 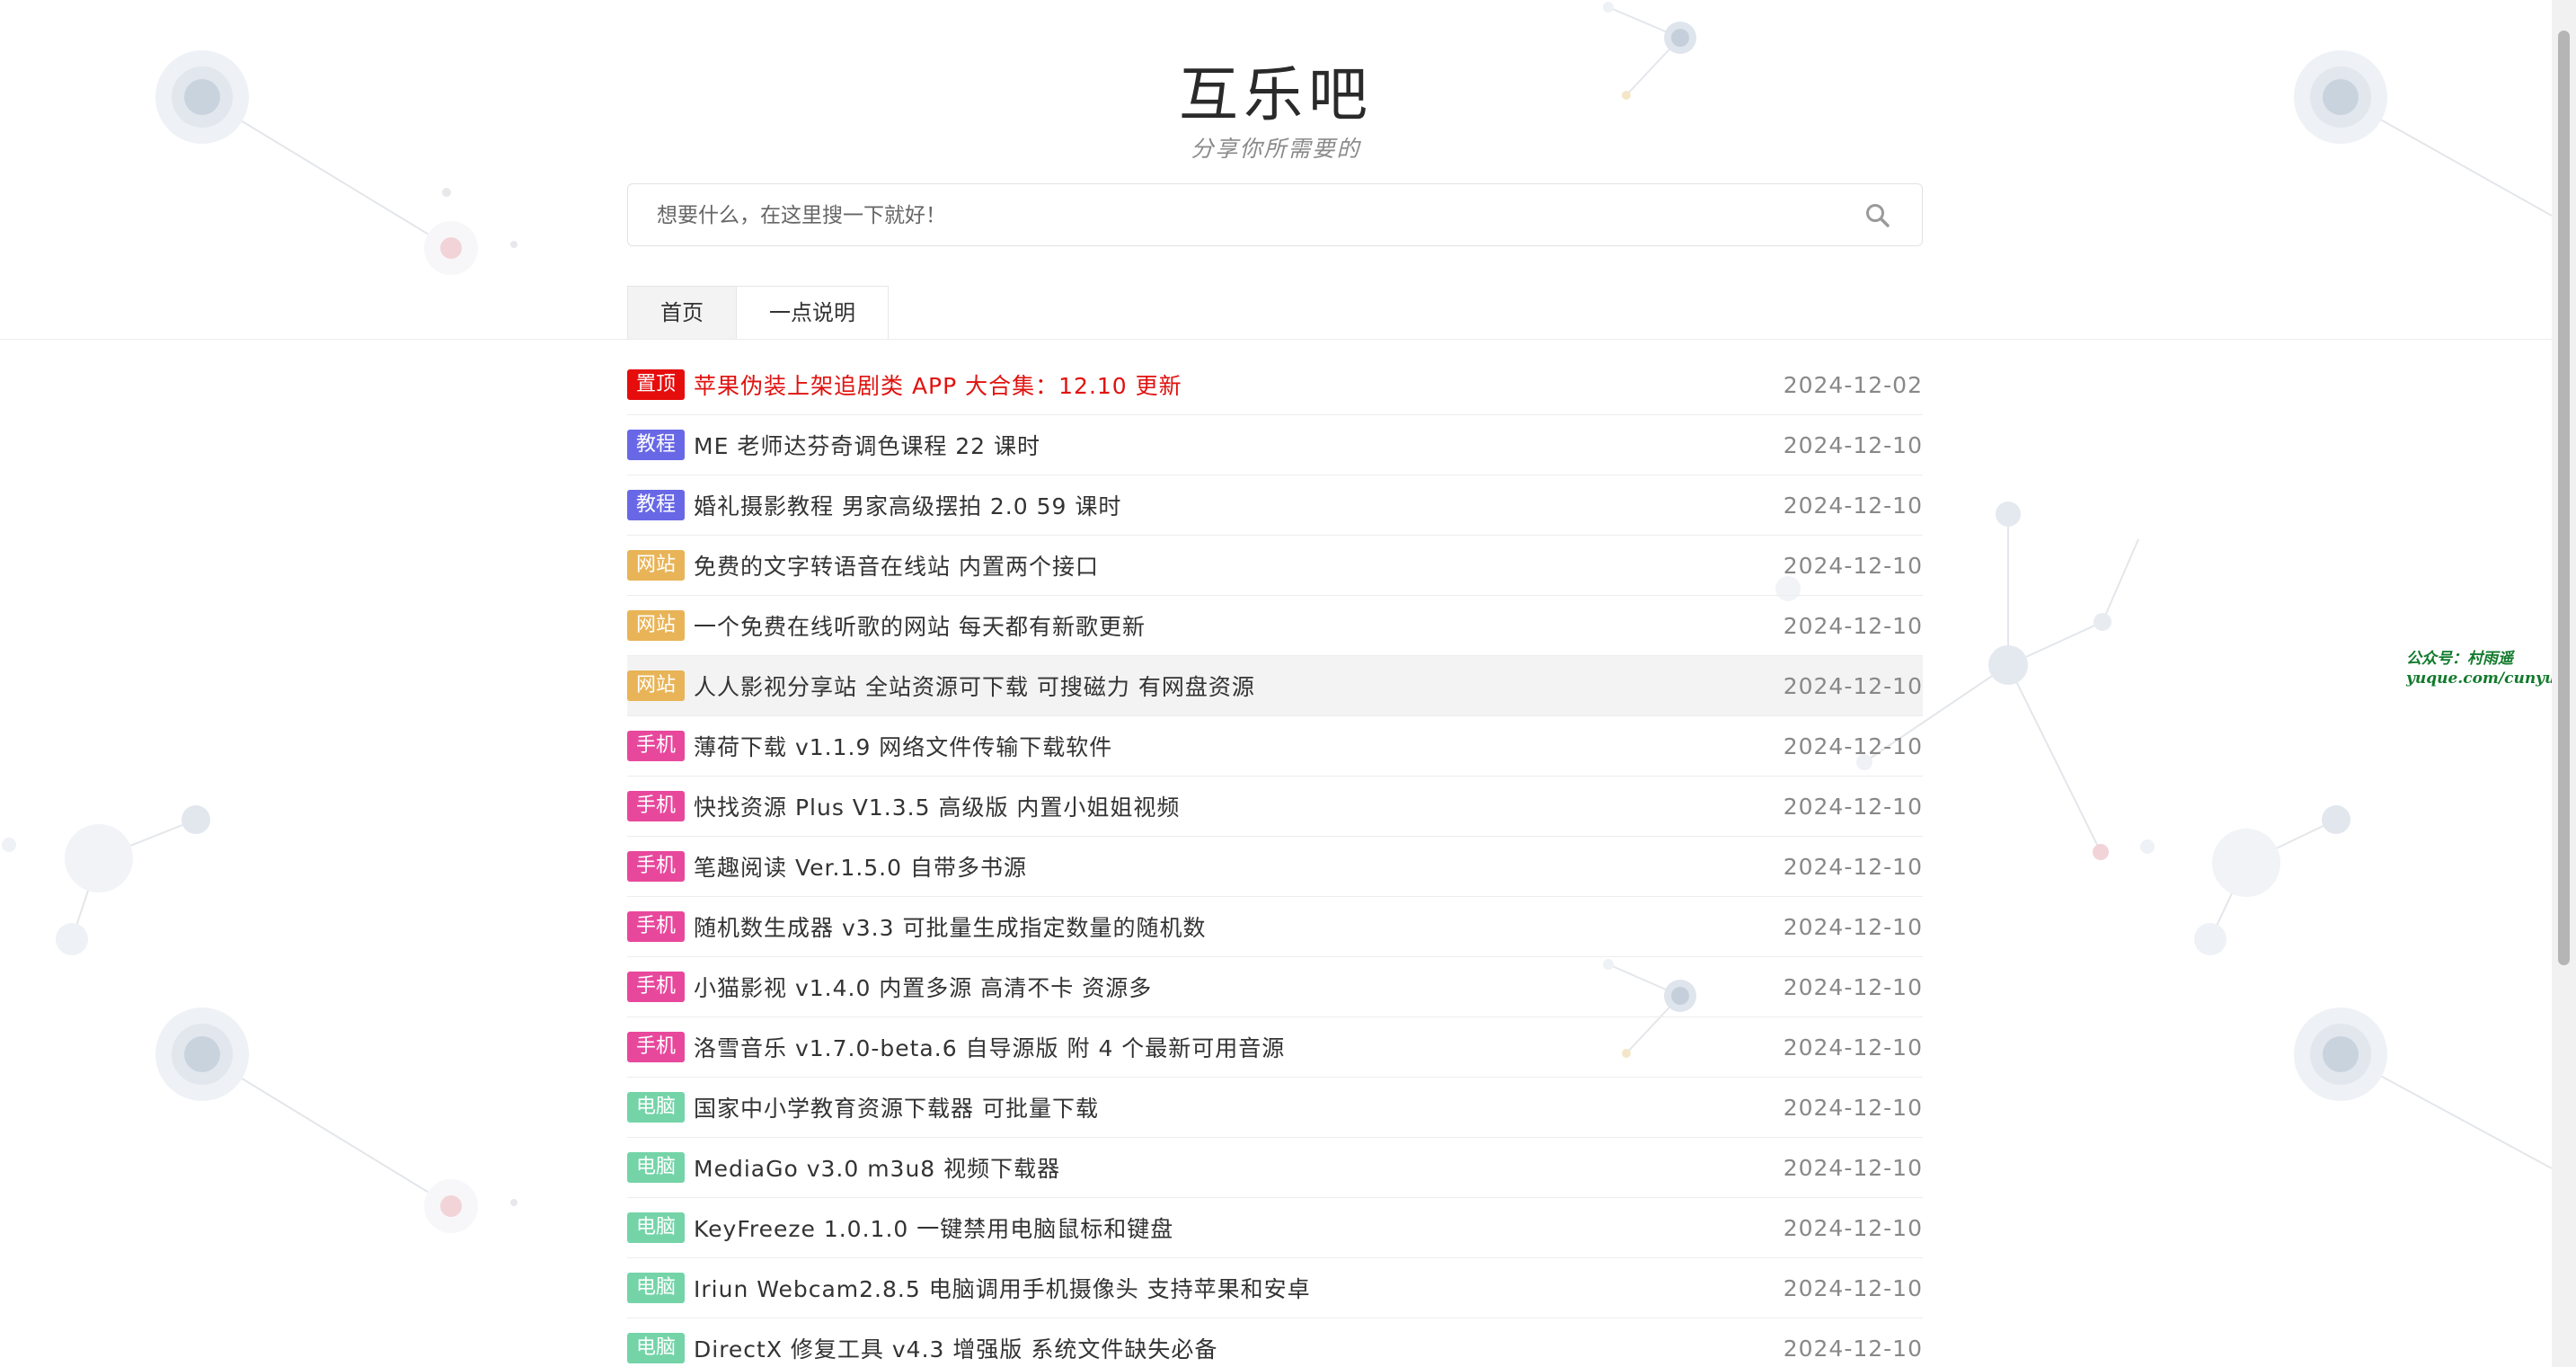 What do you see at coordinates (896, 1107) in the screenshot?
I see `post-title-link: 国家中小学教育资源下载器 可批量下载` at bounding box center [896, 1107].